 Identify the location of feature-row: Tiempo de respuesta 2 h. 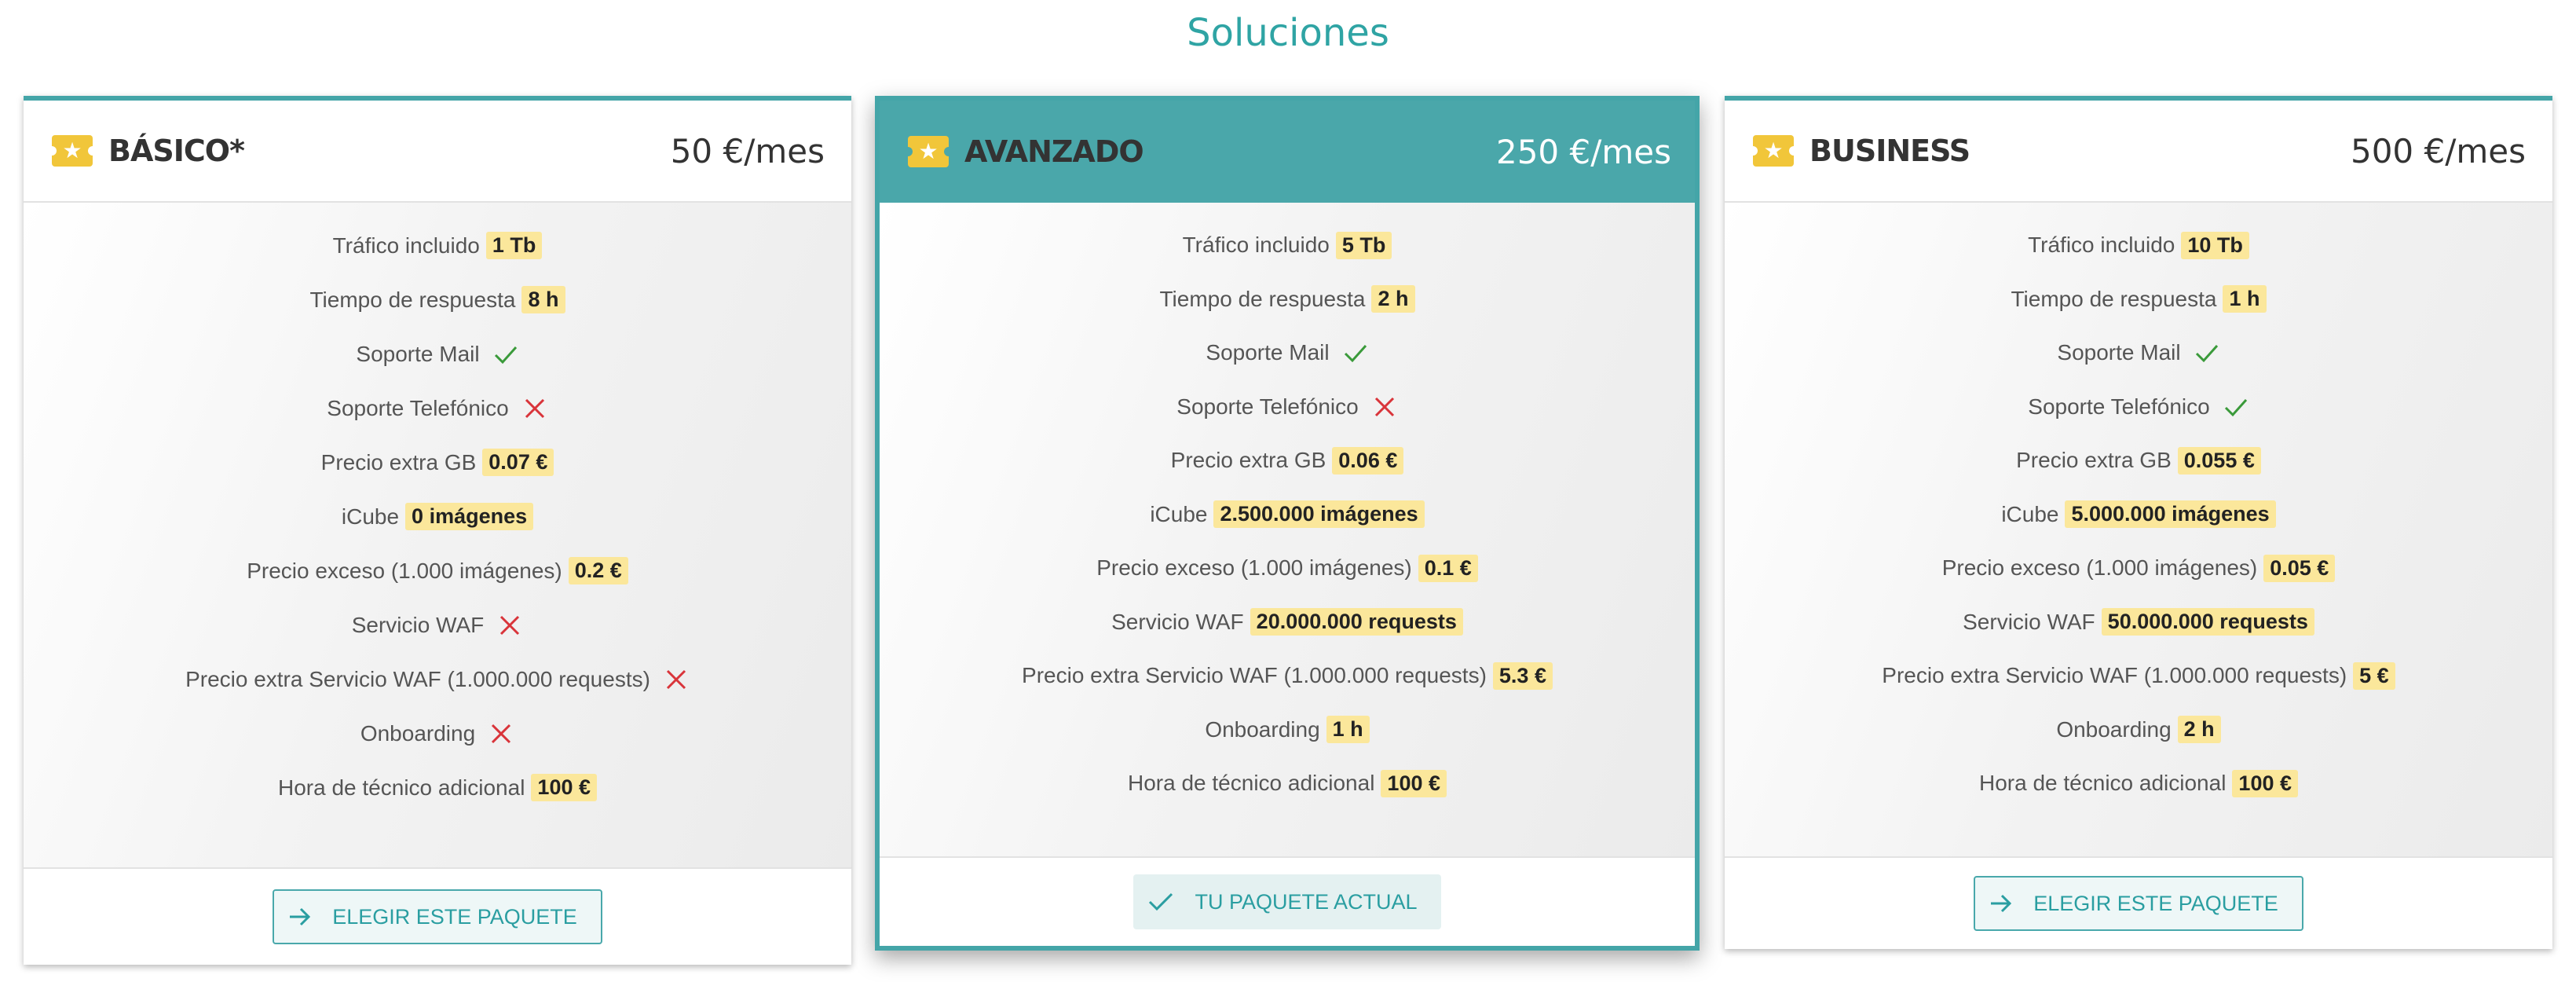
(1287, 300).